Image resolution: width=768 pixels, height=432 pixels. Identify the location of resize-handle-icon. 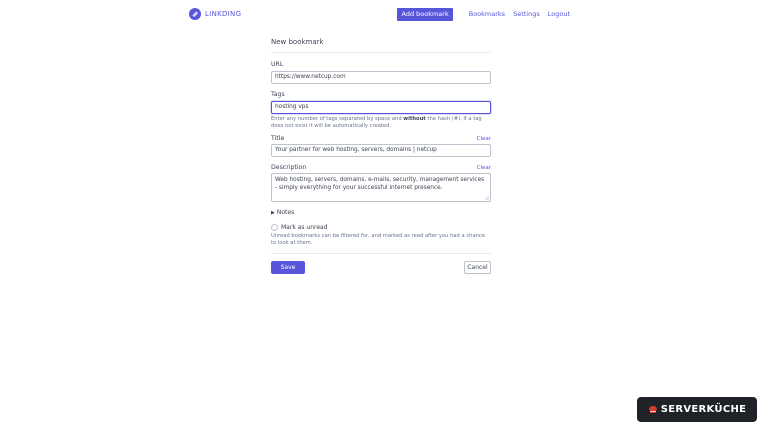
(487, 198).